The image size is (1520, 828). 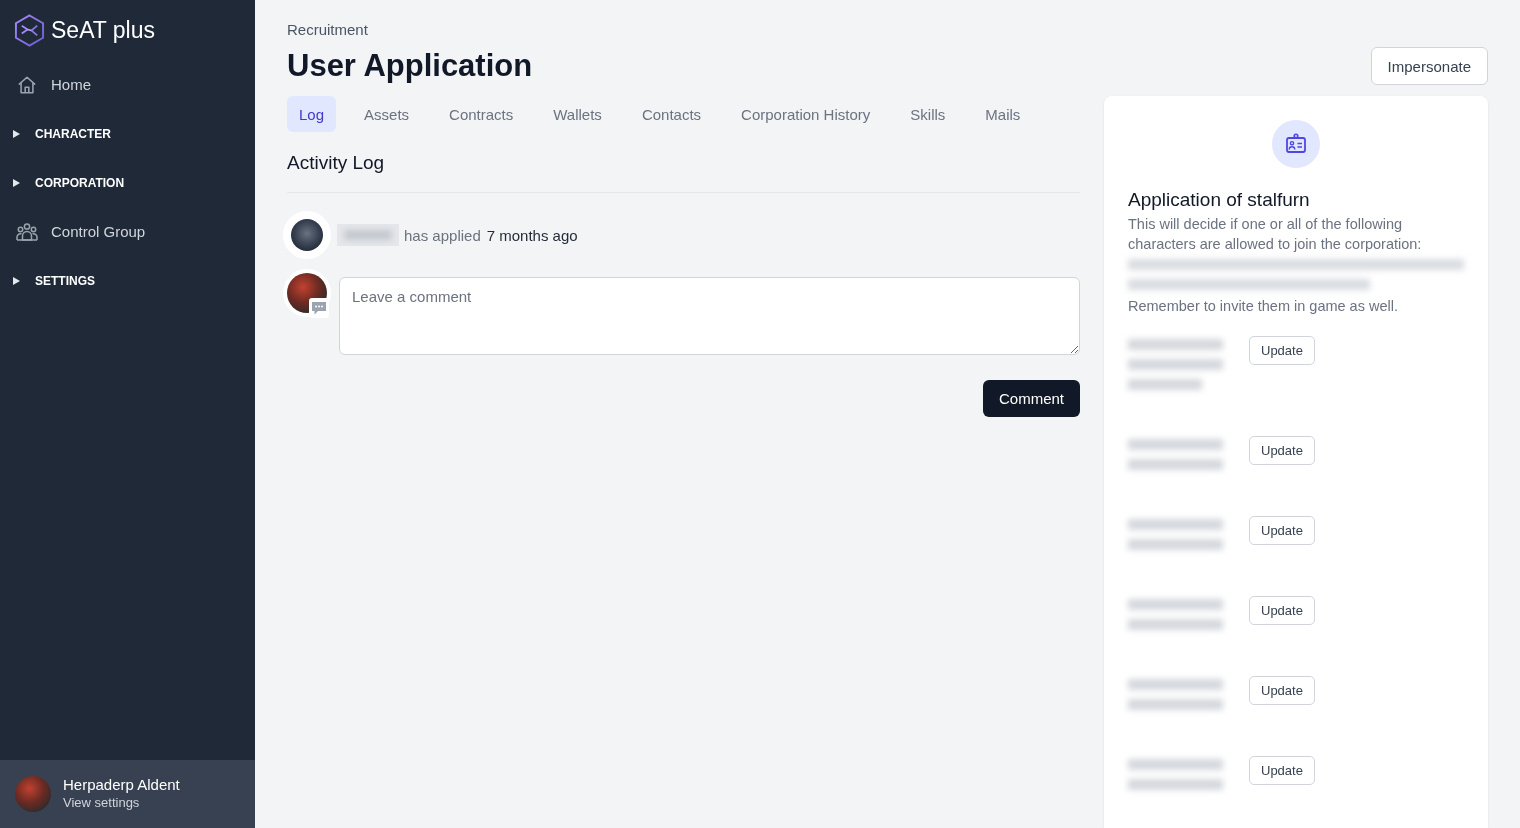 I want to click on section-heading: Activity Log, so click(x=683, y=171).